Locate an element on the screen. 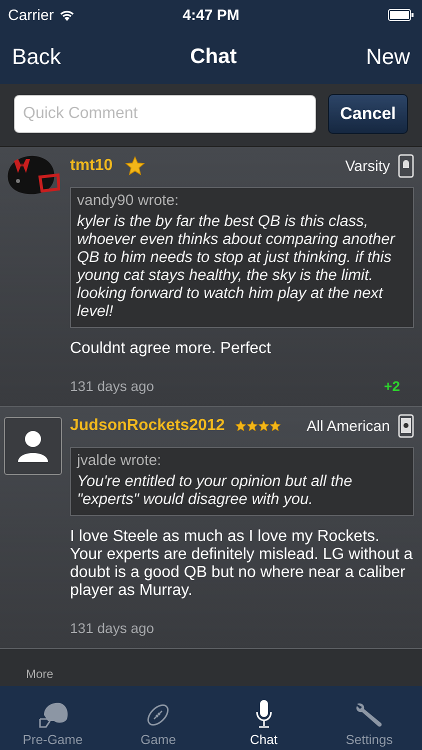 This screenshot has height=750, width=422. wrench-icon is located at coordinates (369, 715).